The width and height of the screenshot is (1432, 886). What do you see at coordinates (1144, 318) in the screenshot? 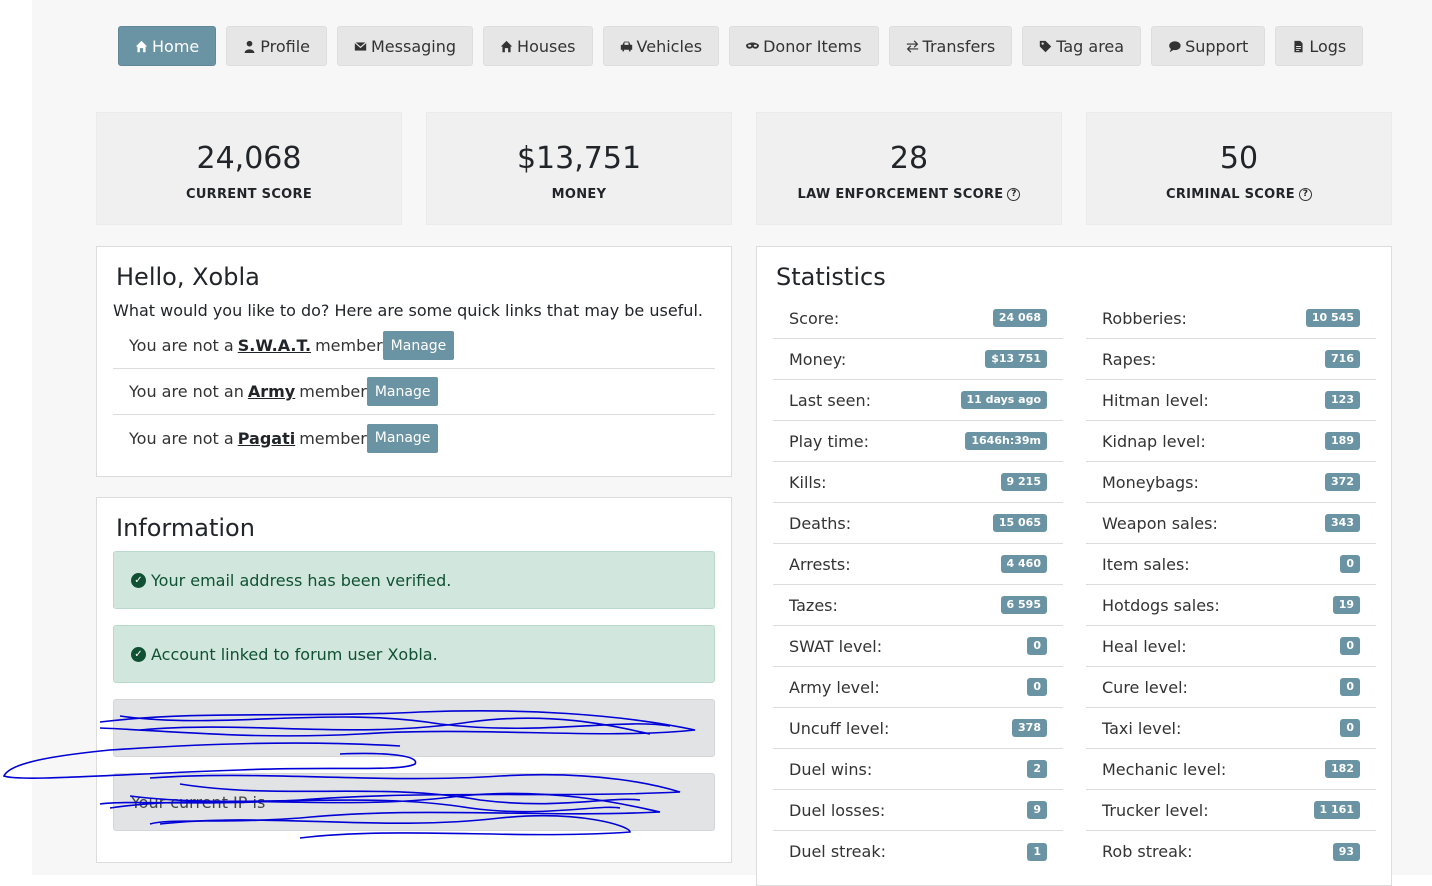
I see `stat-label: Robberies:` at bounding box center [1144, 318].